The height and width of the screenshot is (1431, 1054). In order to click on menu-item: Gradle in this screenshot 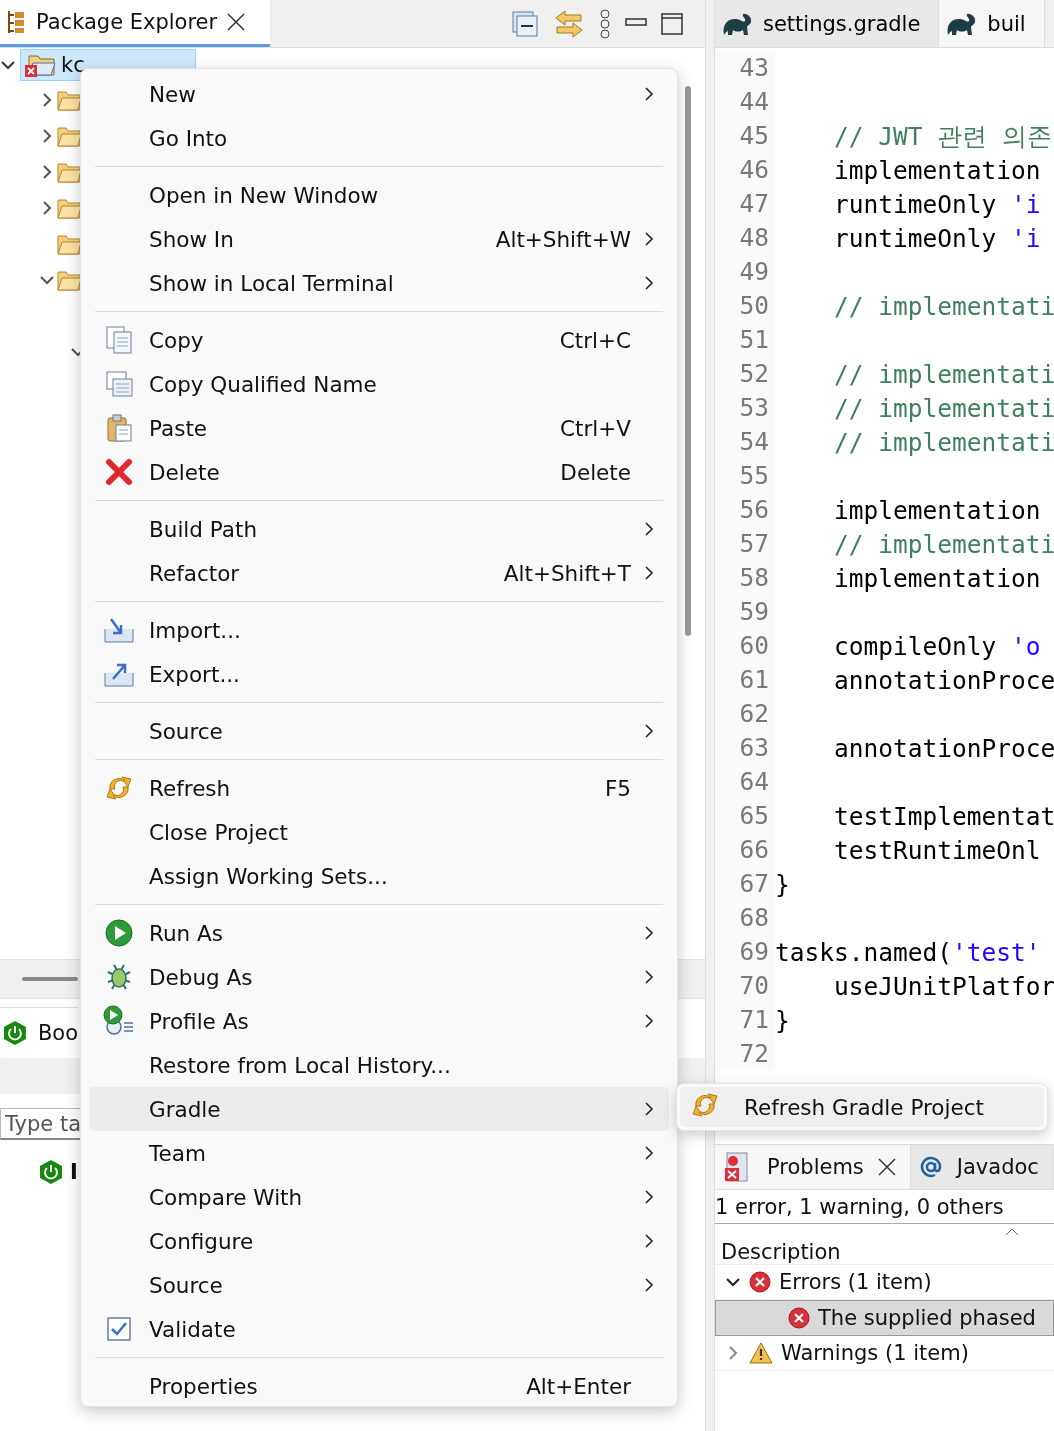, I will do `click(379, 1109)`.